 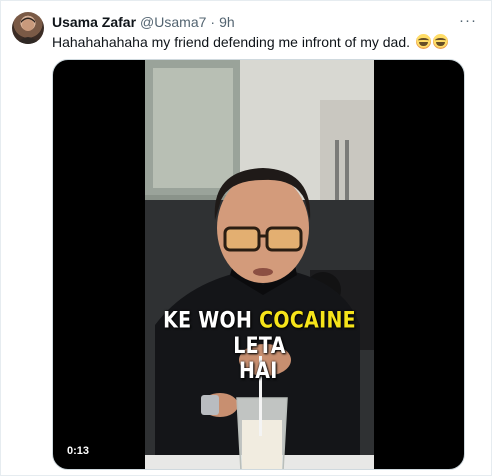 I want to click on avatar-person-icon, so click(x=28, y=30).